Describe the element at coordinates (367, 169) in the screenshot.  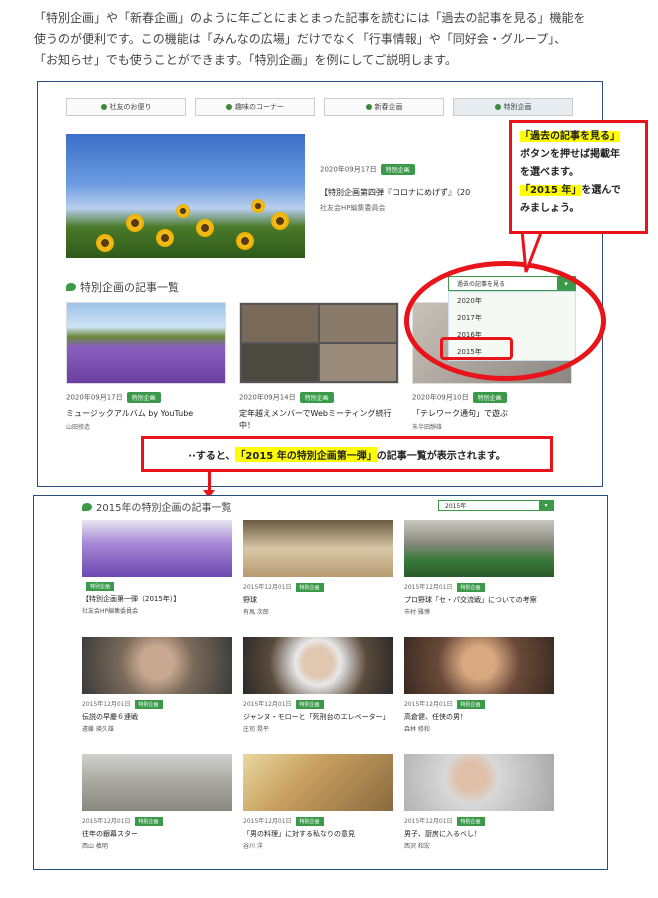
I see `hero-date: 2020年09月17日 特別企画` at that location.